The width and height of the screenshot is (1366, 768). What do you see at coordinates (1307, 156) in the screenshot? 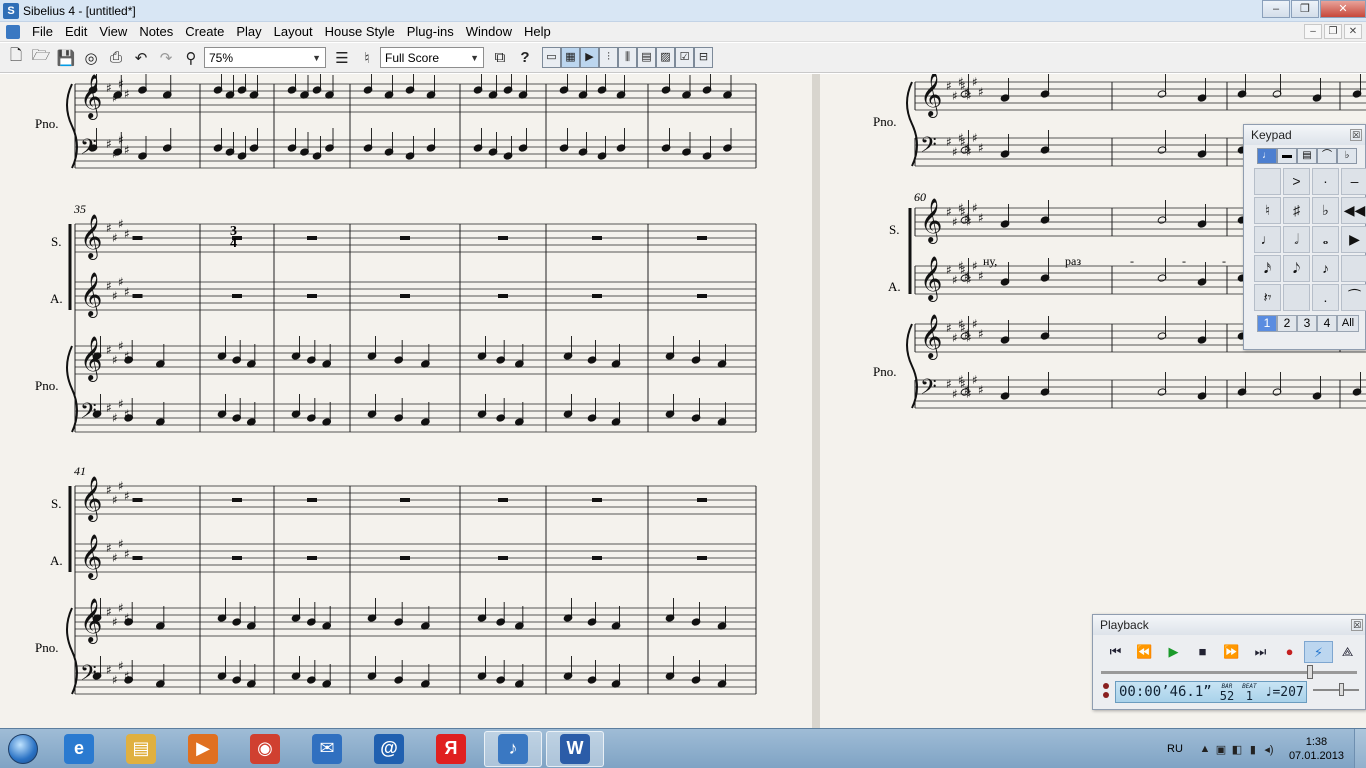
I see `keypad-tab-beams-tremolos: ▤` at bounding box center [1307, 156].